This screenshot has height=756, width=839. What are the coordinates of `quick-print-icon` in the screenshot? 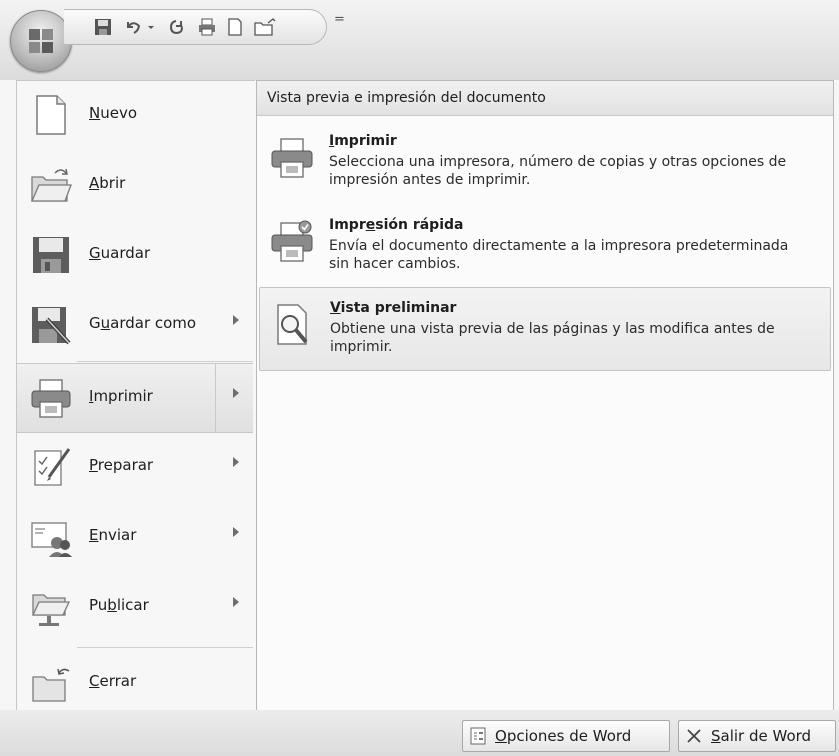 It's located at (292, 241).